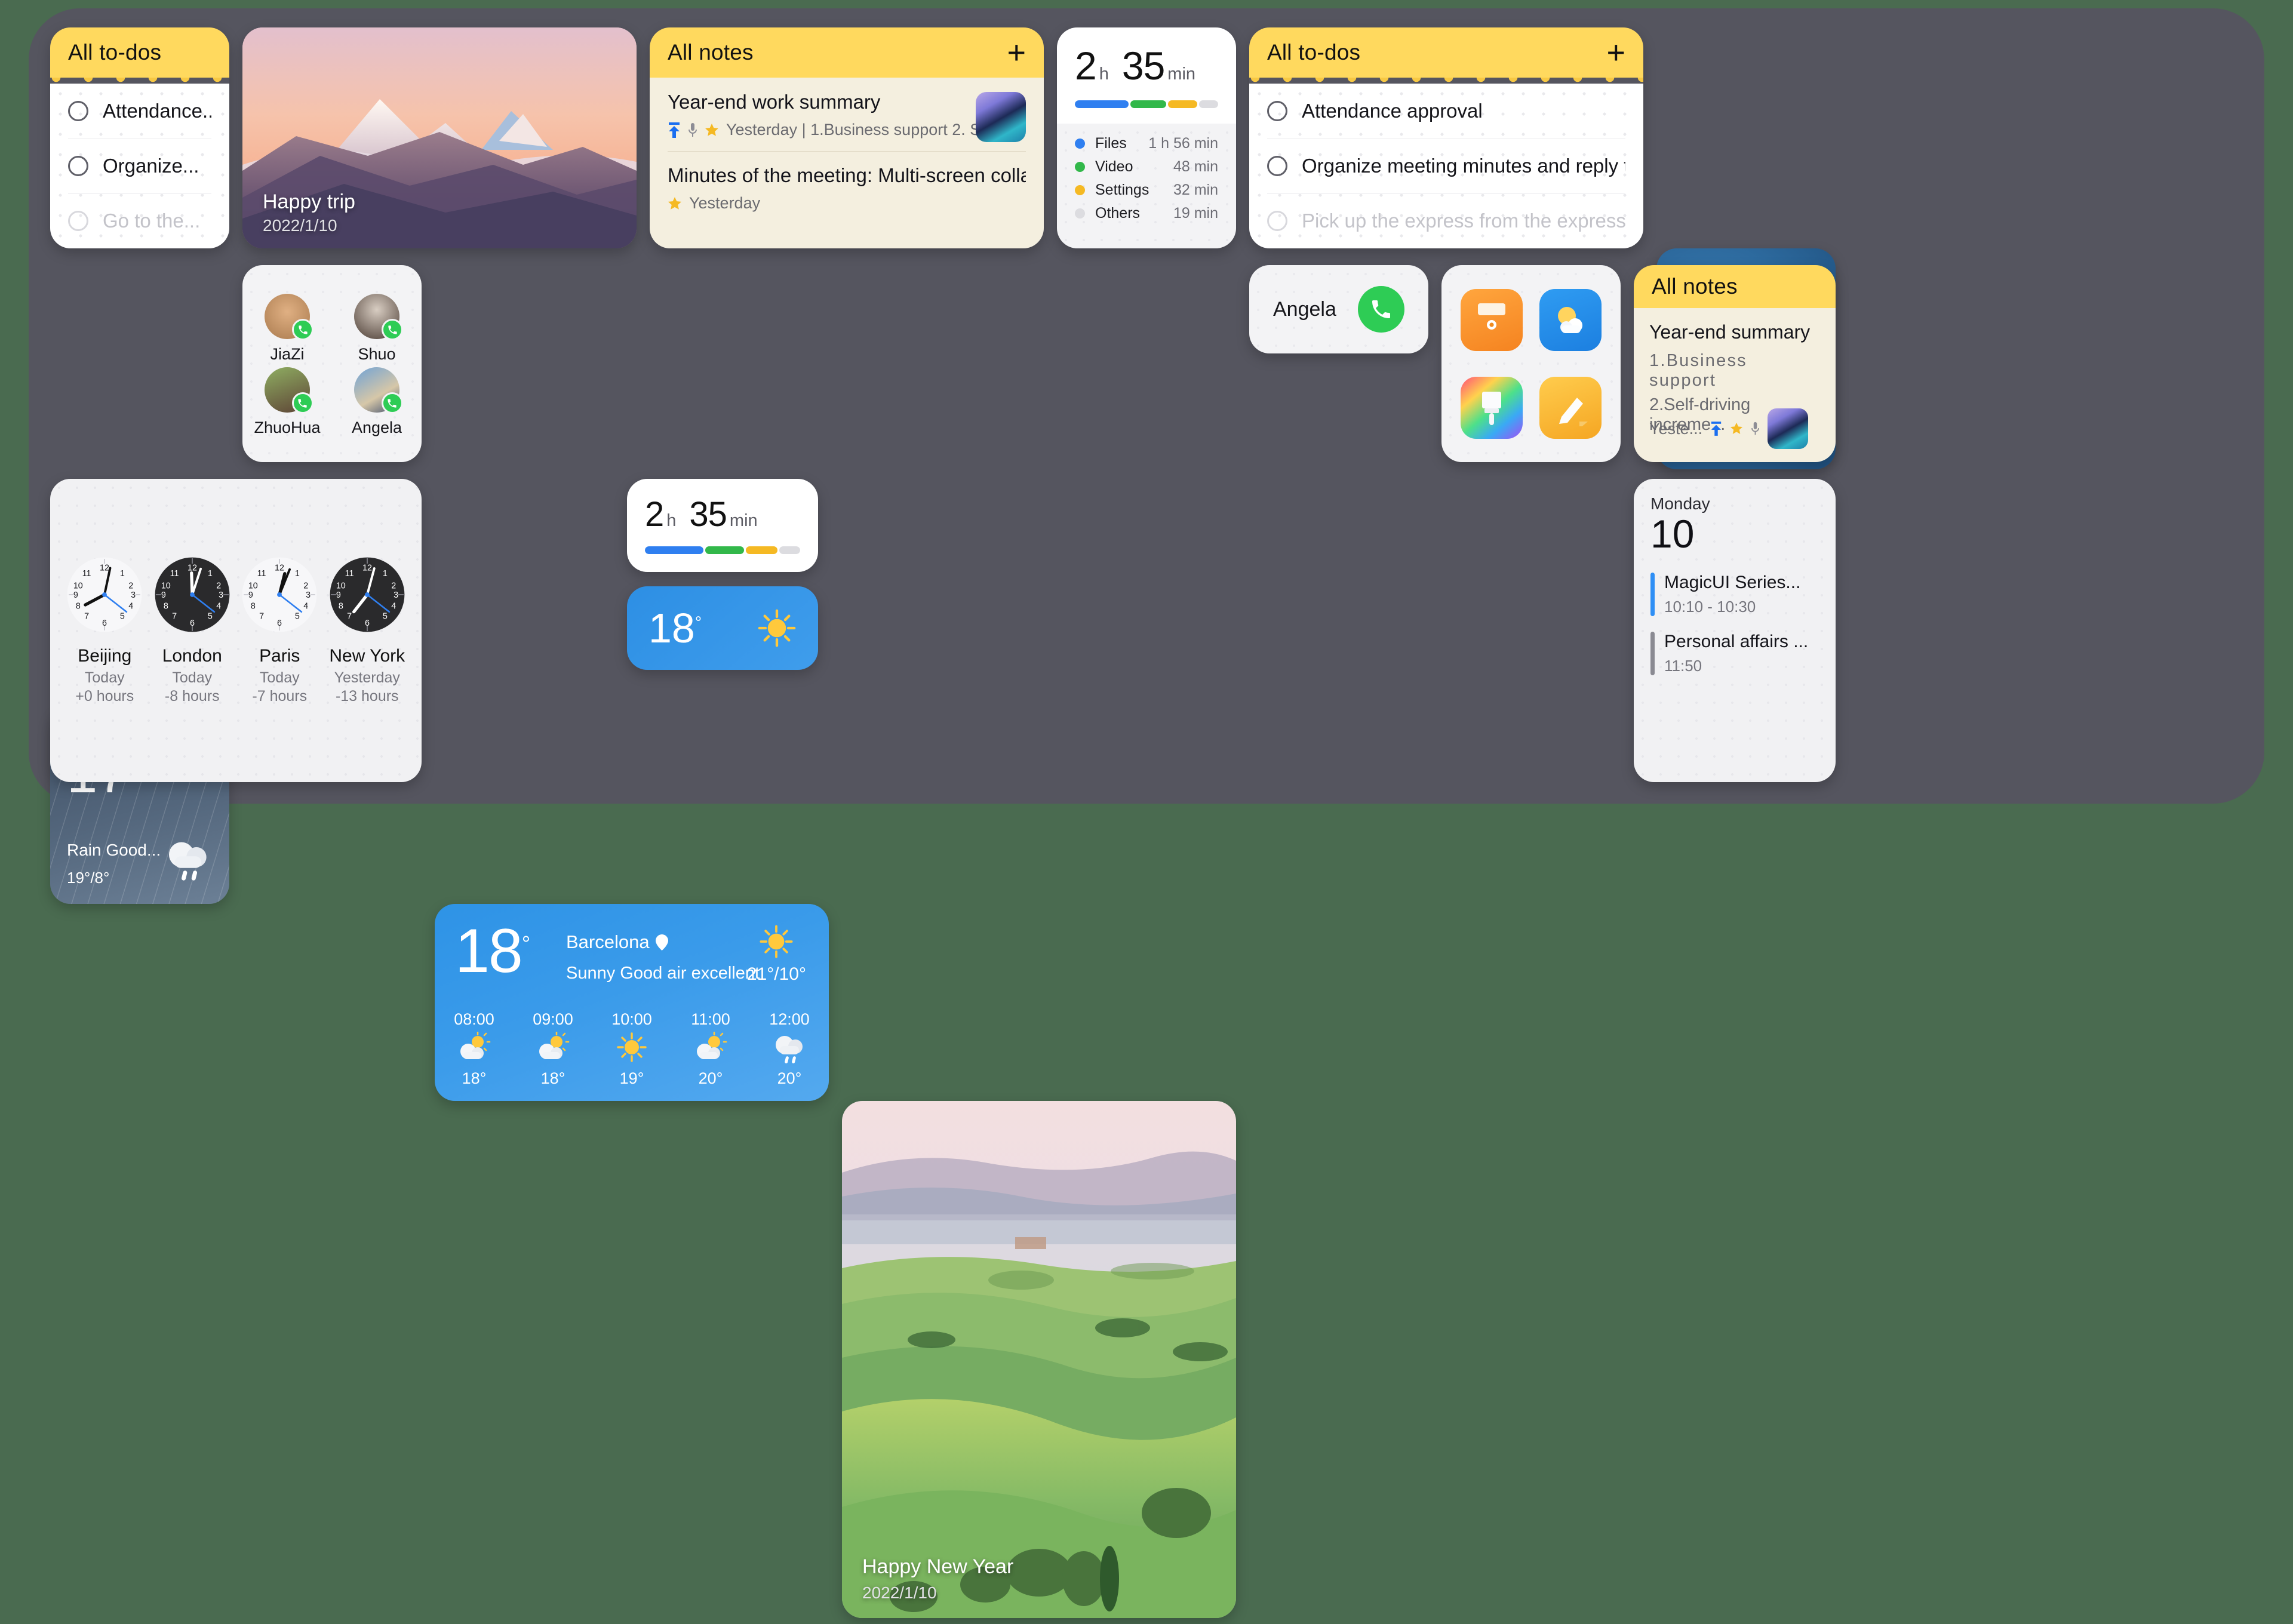  I want to click on todo-item: Attendance approval, so click(1446, 111).